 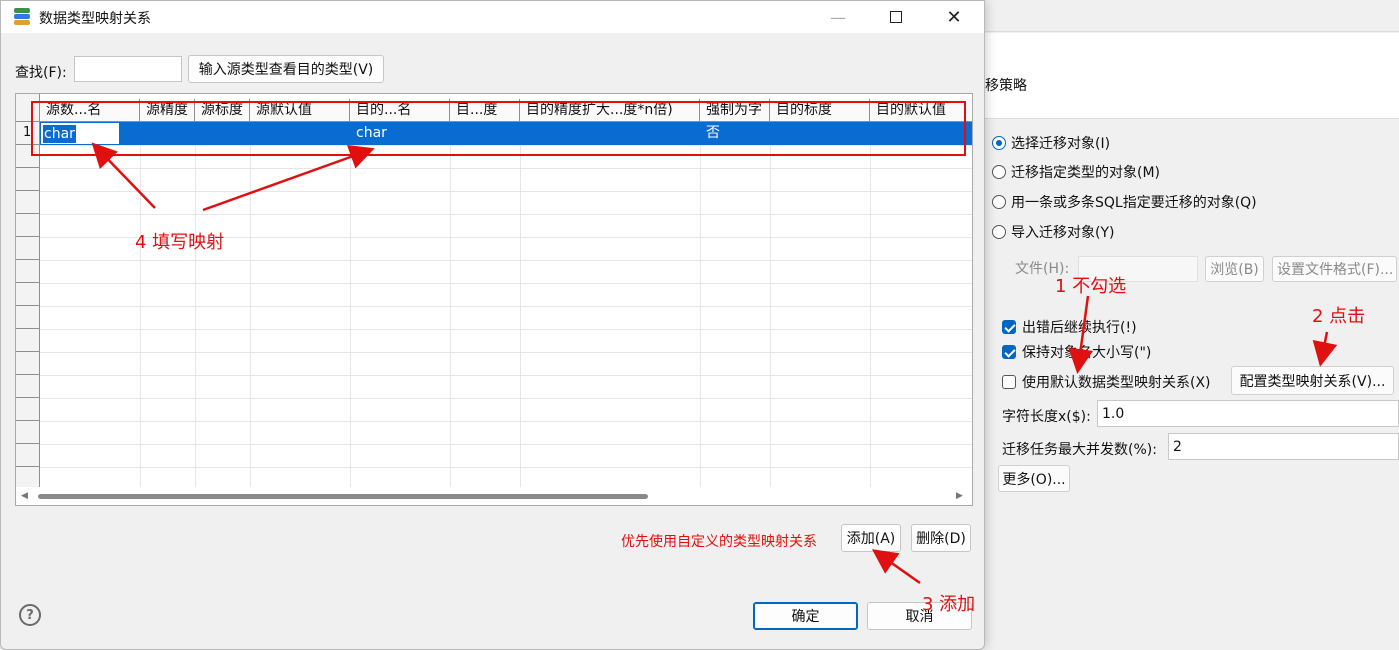 I want to click on maximize-icon, so click(x=896, y=17).